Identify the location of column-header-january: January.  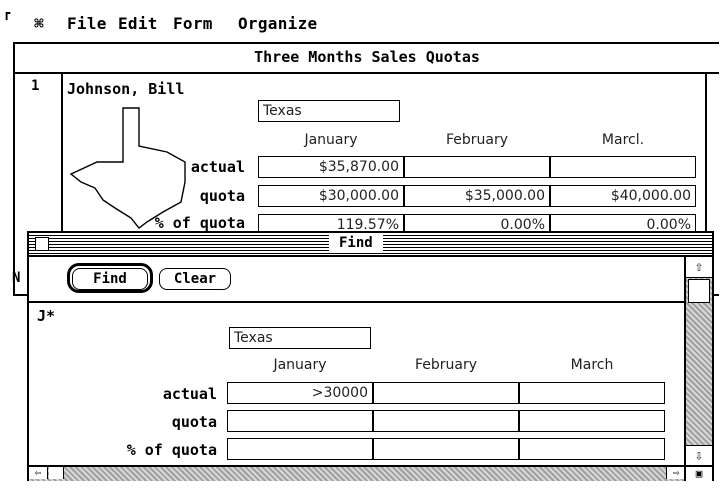
(331, 140).